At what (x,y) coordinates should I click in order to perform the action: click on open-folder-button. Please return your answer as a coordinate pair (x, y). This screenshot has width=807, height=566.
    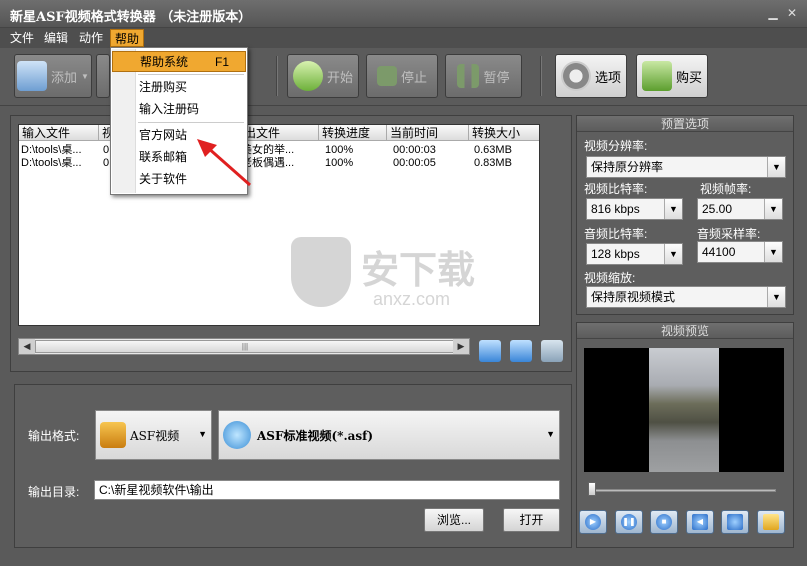
    Looking at the image, I should click on (771, 522).